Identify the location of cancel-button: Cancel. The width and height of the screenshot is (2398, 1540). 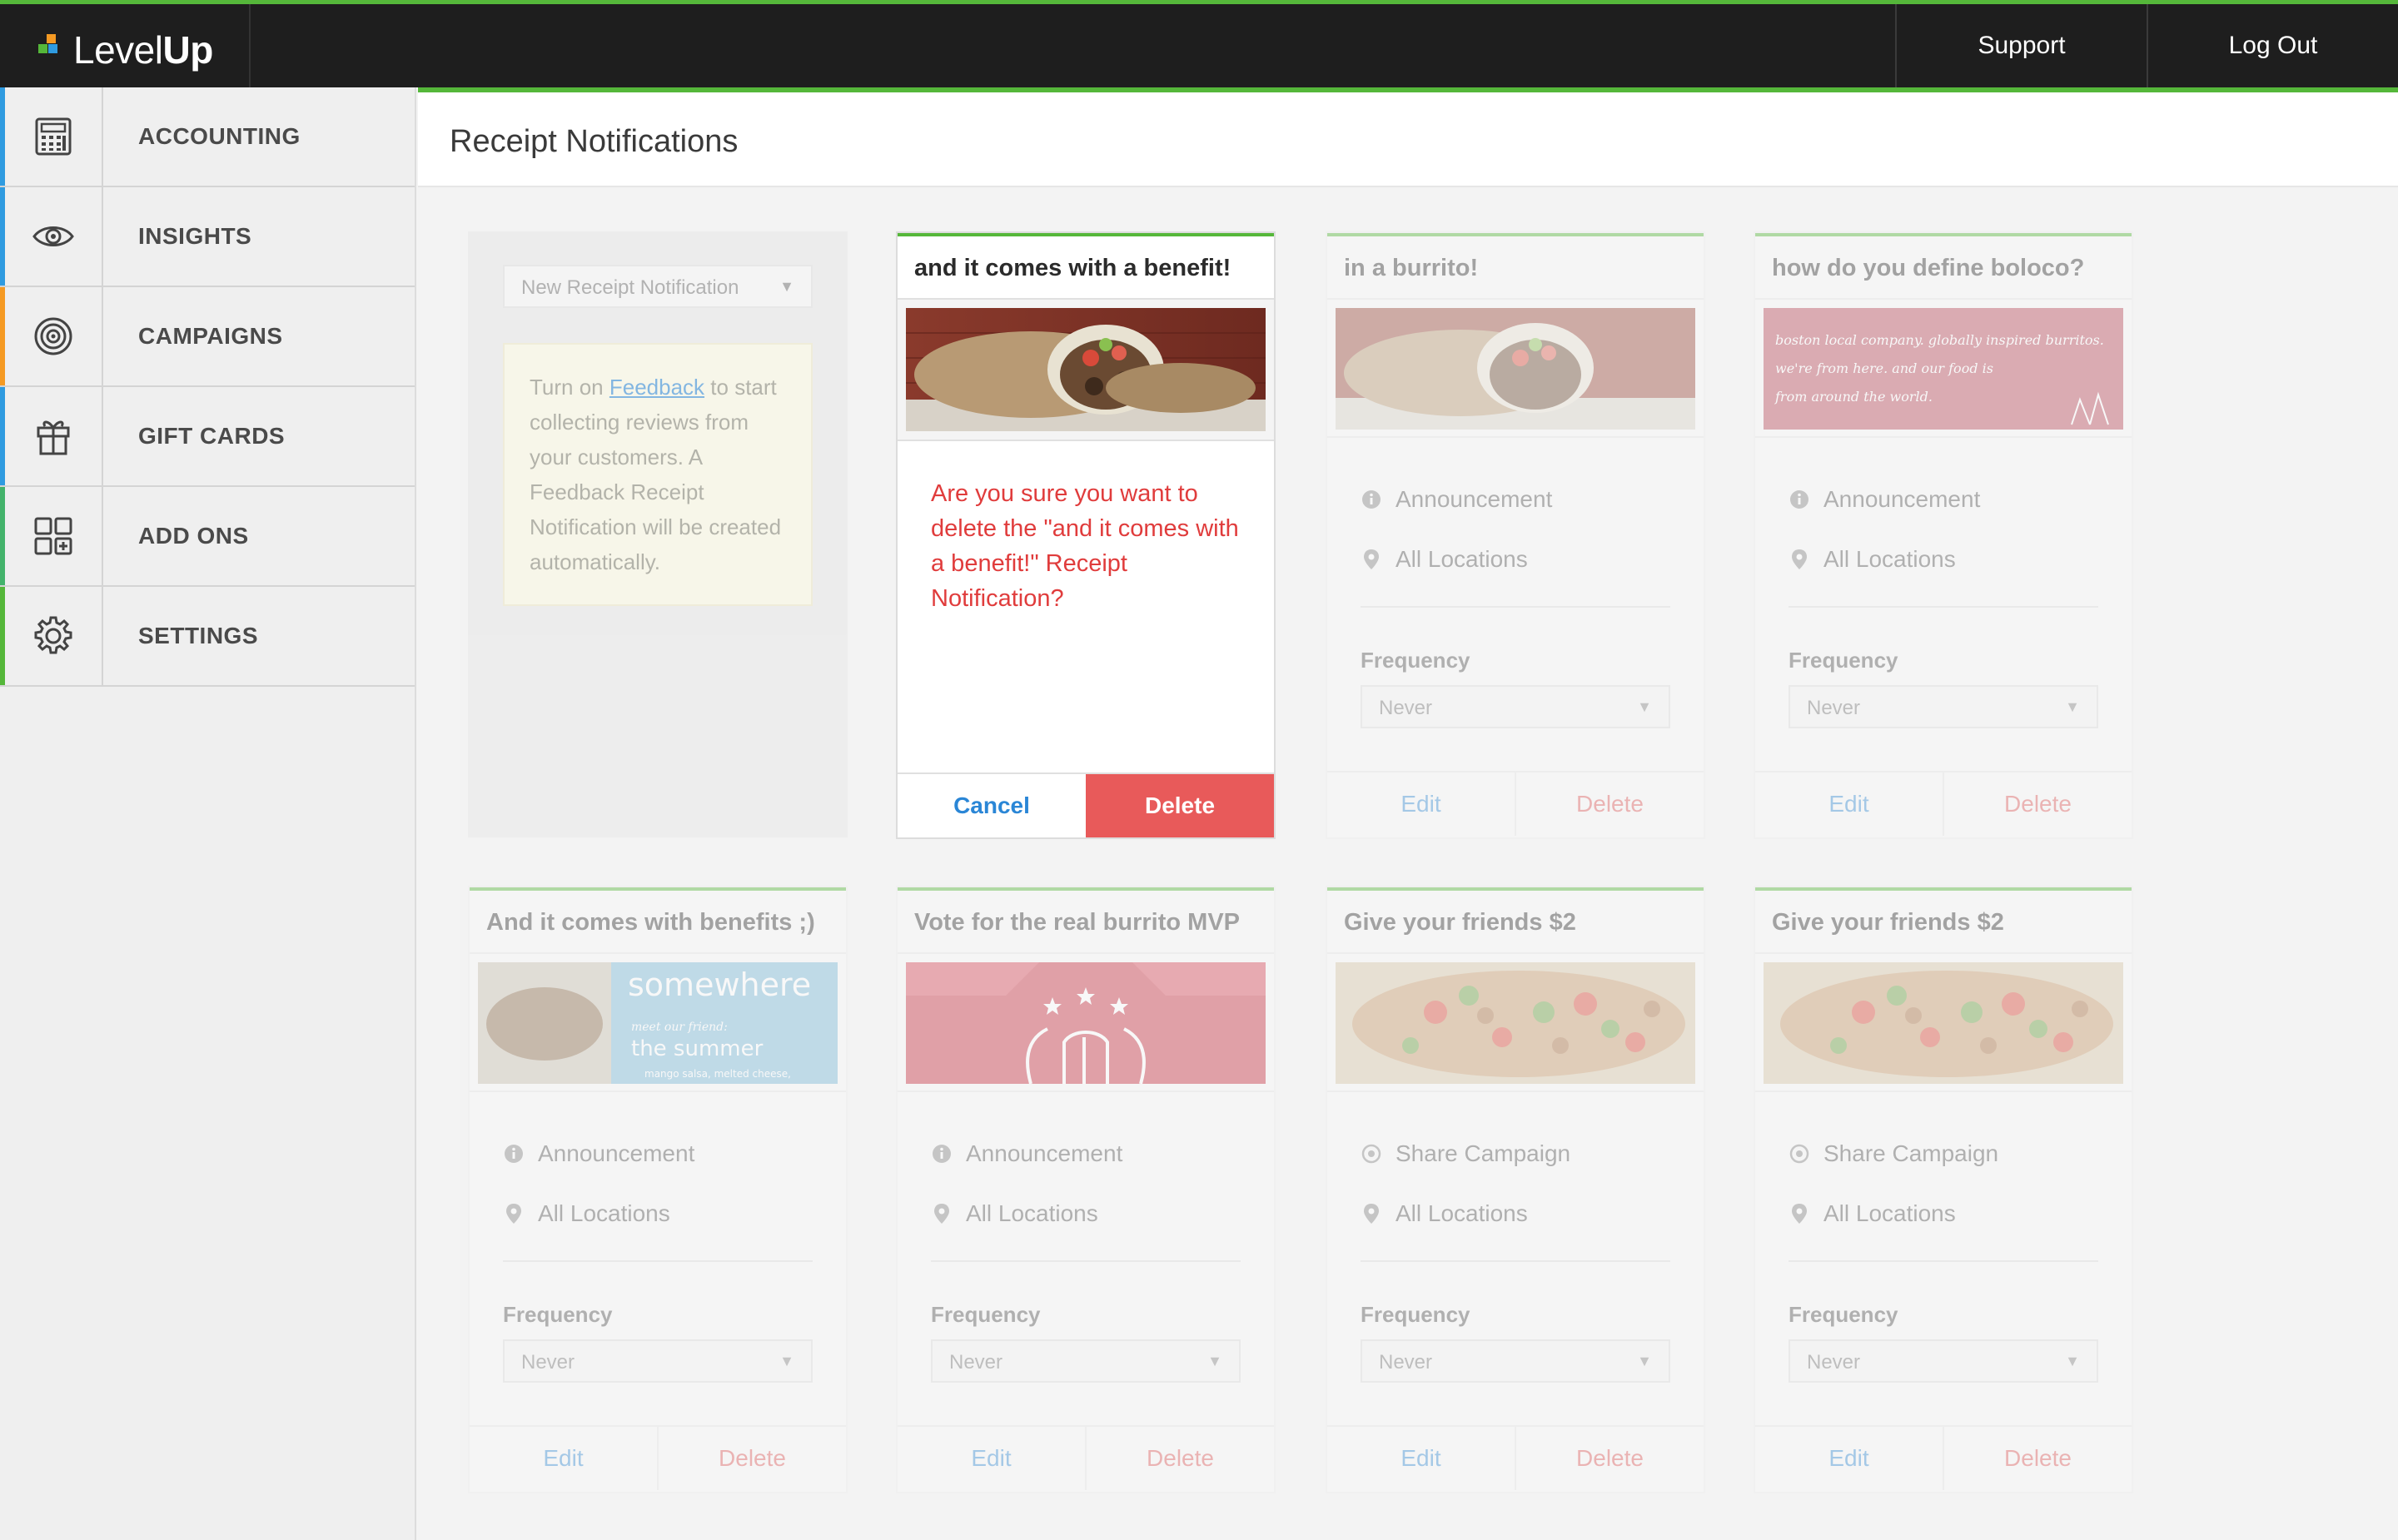
(992, 805).